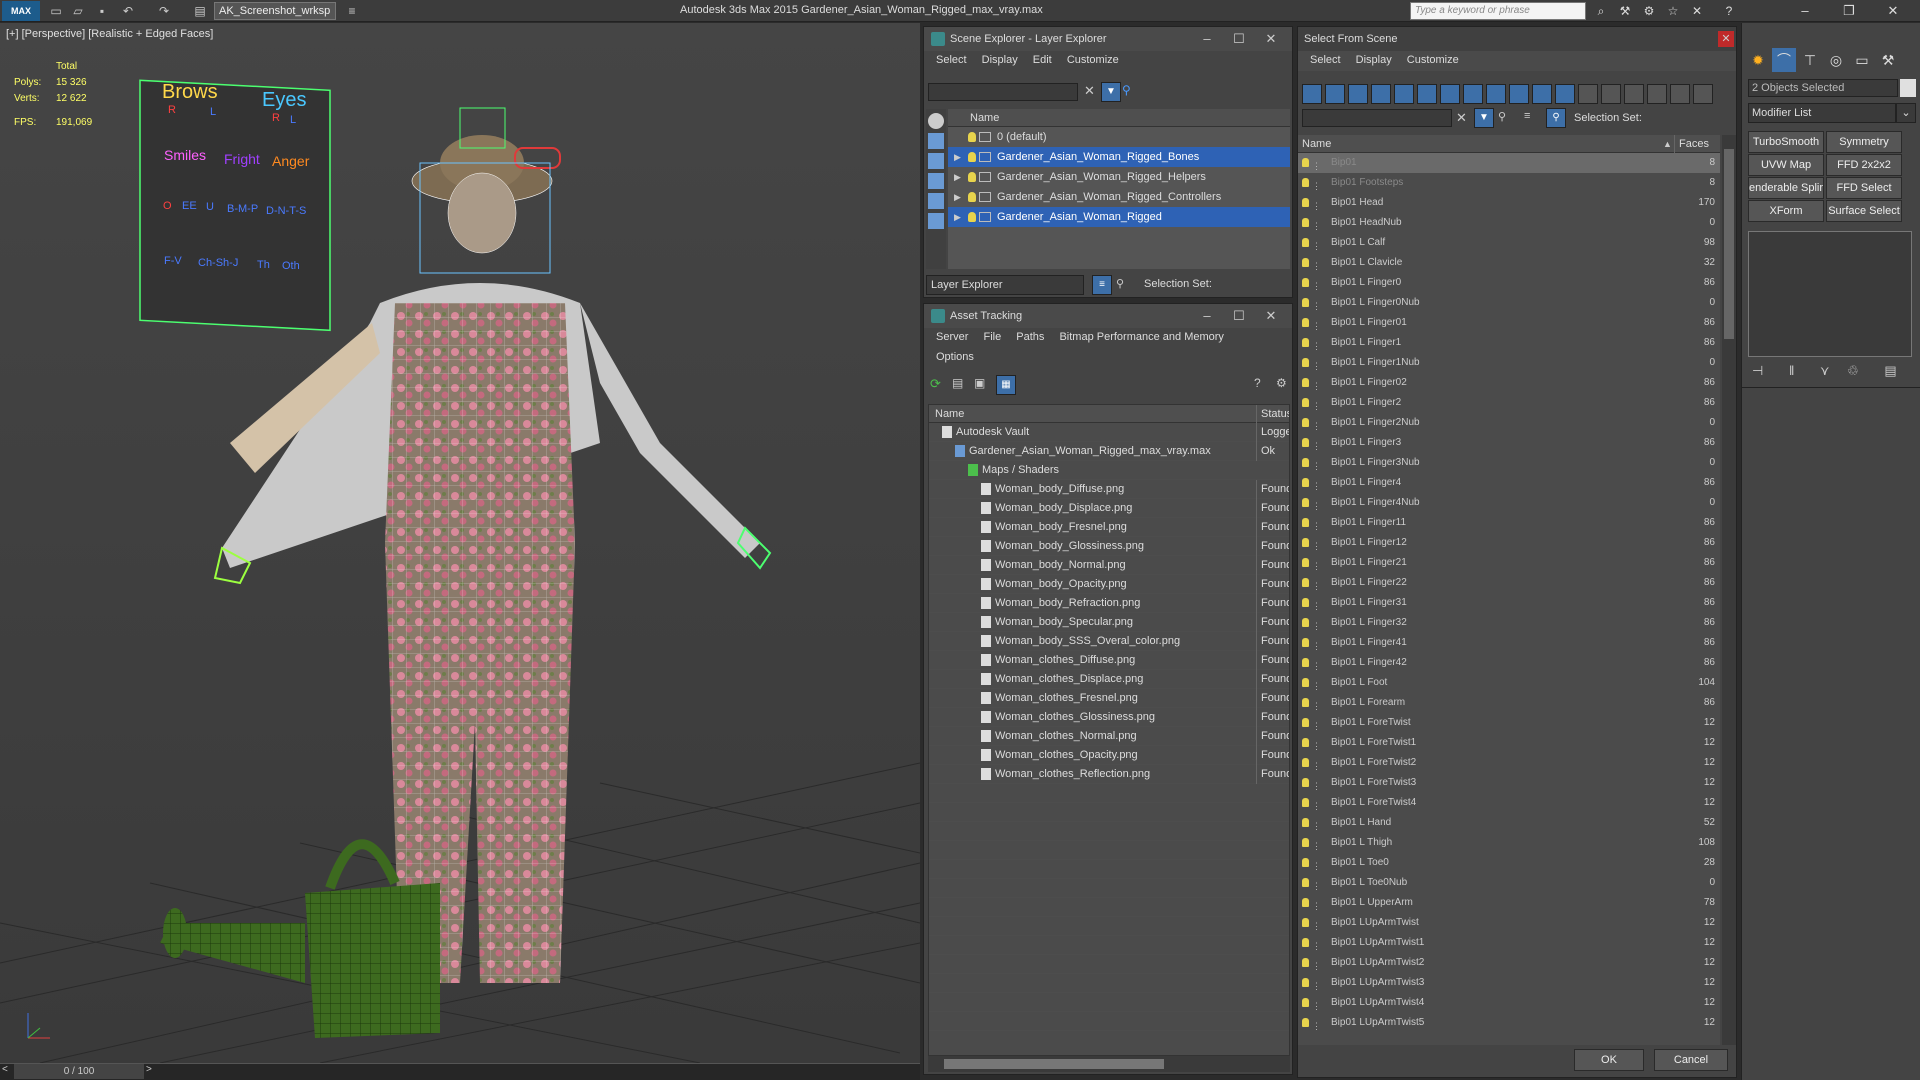 Image resolution: width=1920 pixels, height=1080 pixels. I want to click on layer-visibility-icon, so click(972, 217).